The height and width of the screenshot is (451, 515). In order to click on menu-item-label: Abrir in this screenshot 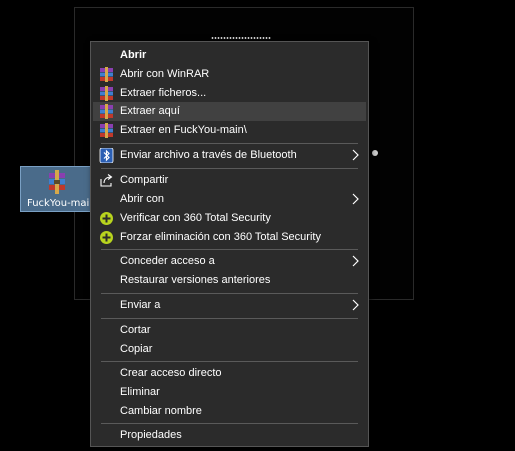, I will do `click(133, 55)`.